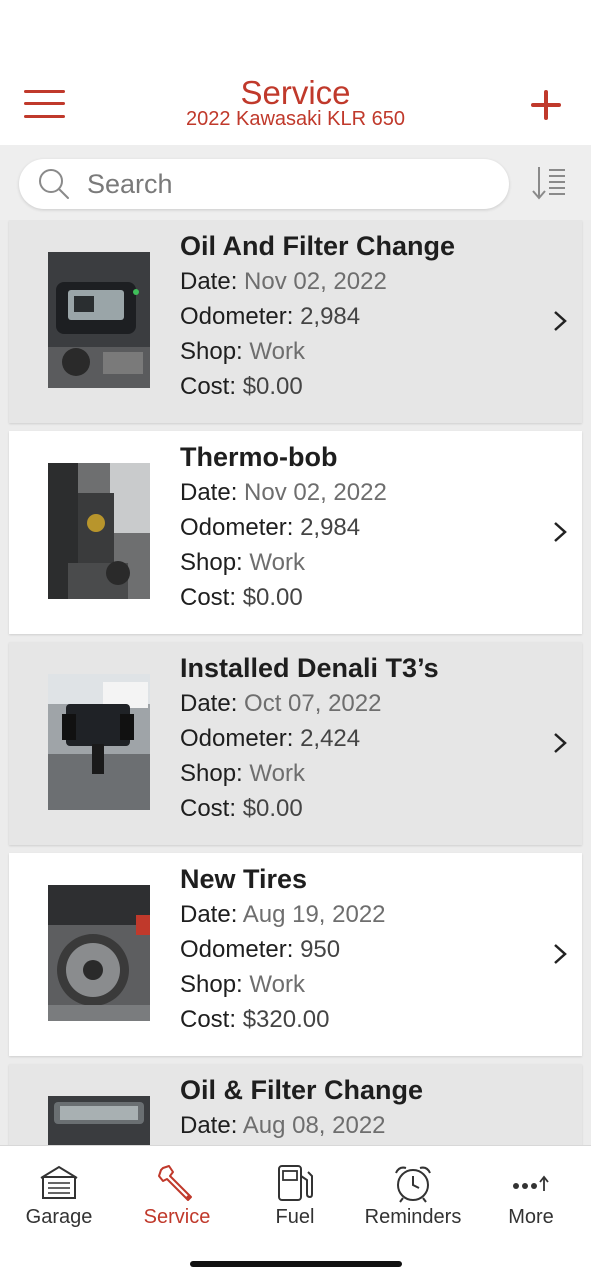  I want to click on service-record-row: Oil & Filter Change Date: Aug 08, 2022, so click(295, 1104).